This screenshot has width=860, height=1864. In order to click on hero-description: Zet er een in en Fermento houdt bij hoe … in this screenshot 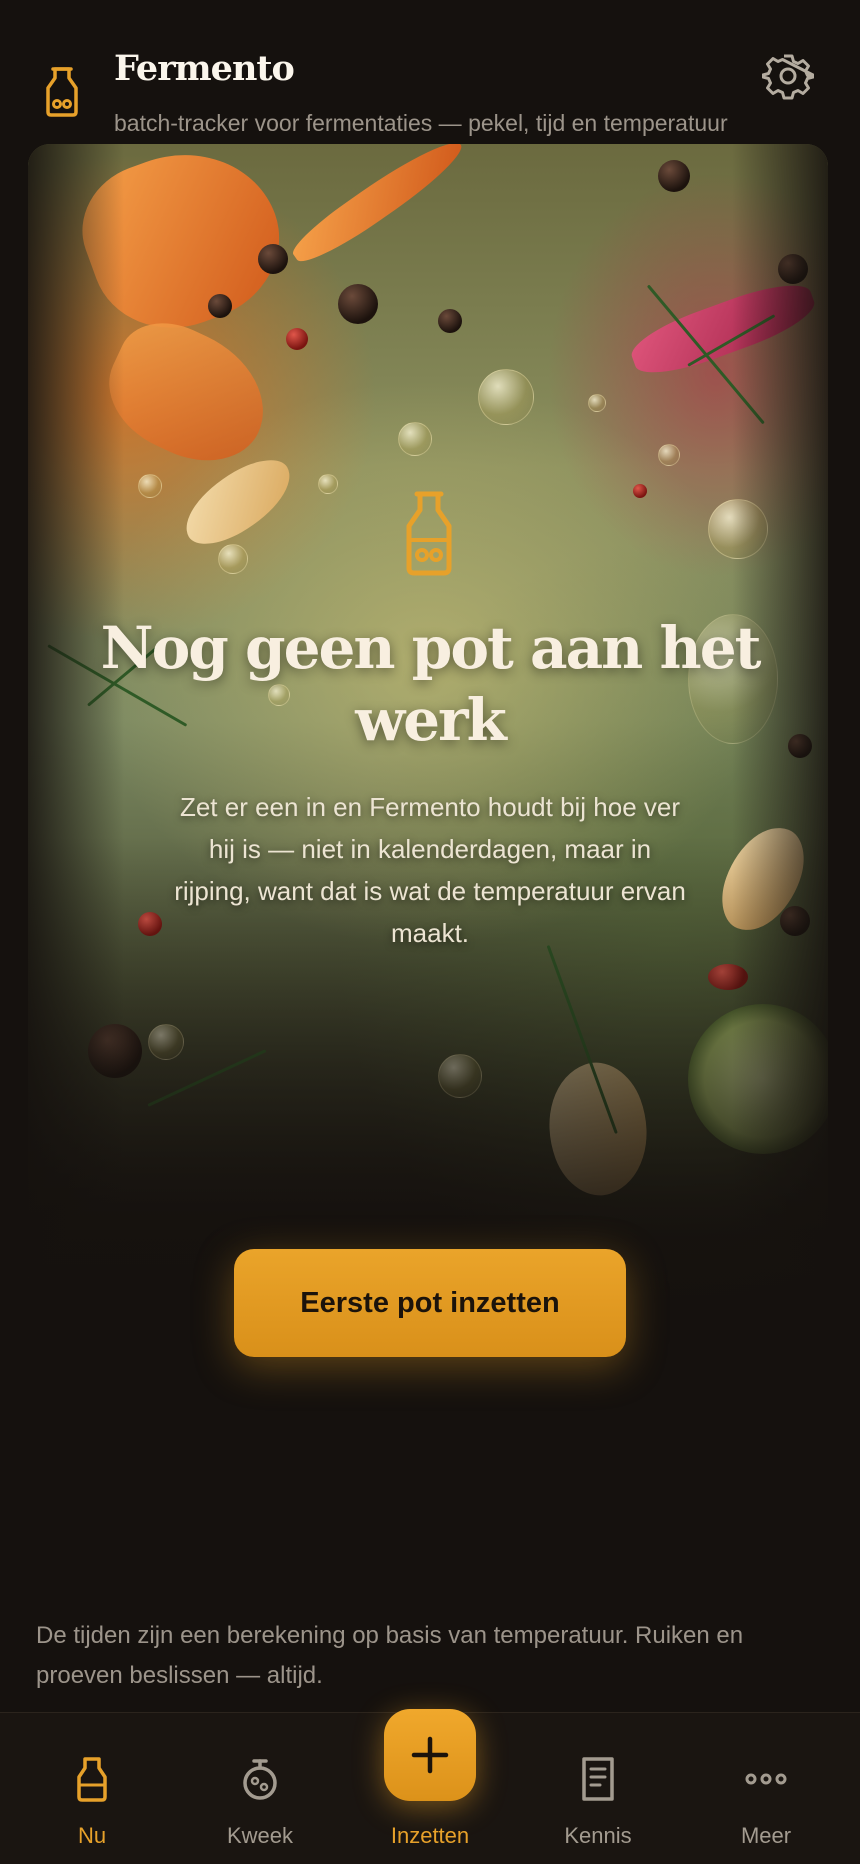, I will do `click(430, 870)`.